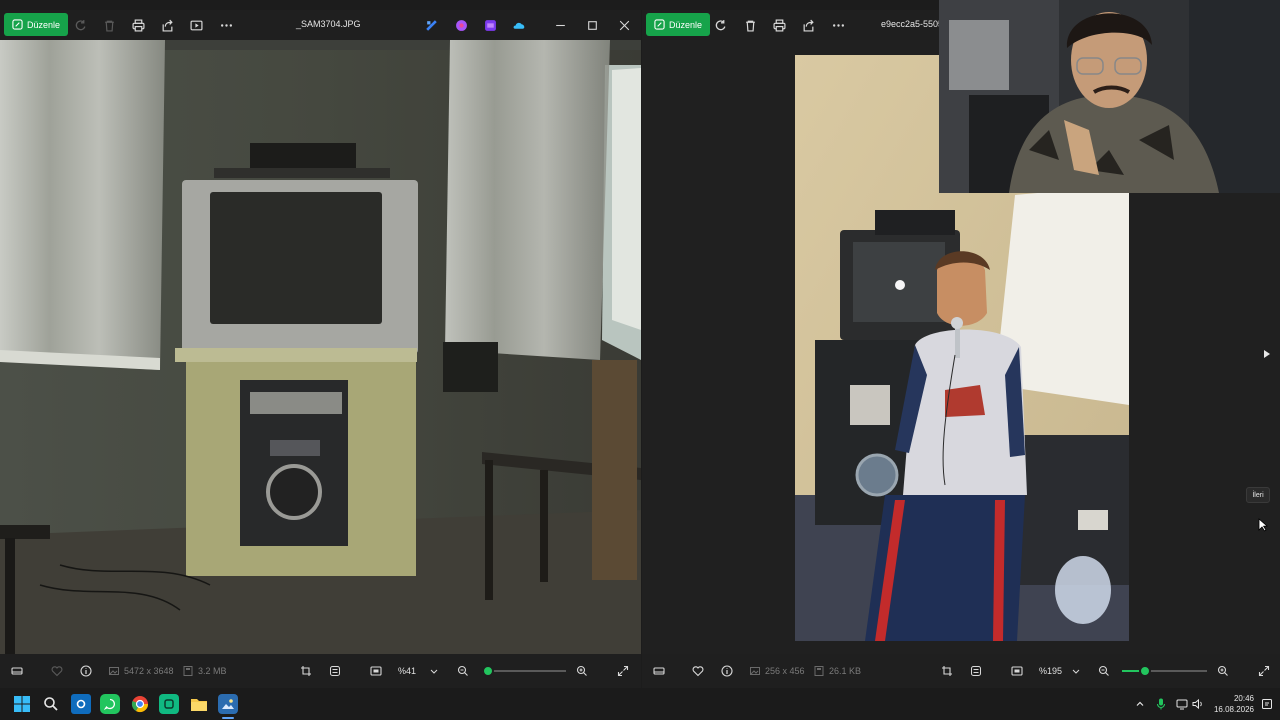 Image resolution: width=1280 pixels, height=720 pixels. Describe the element at coordinates (22, 704) in the screenshot. I see `windows-start-icon` at that location.